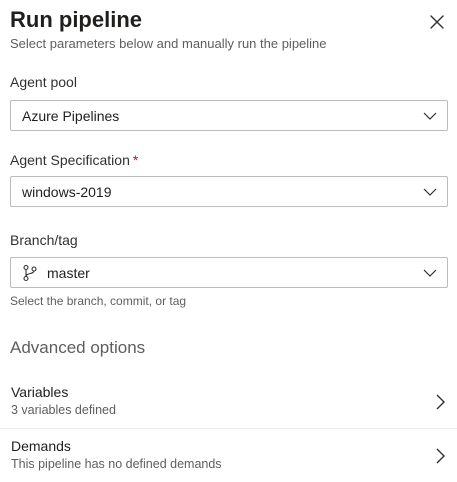  I want to click on variables-subtitle: 3 variables defined, so click(63, 410).